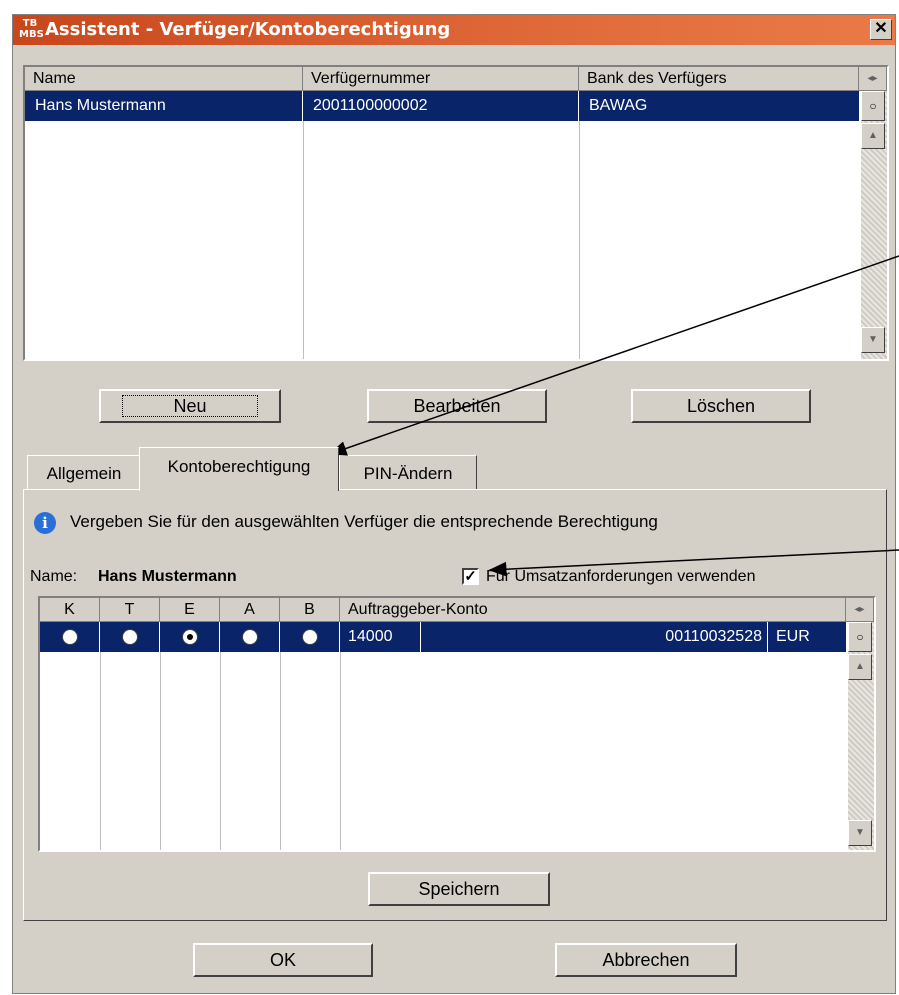 Image resolution: width=899 pixels, height=995 pixels. I want to click on cell-account-id: 14000, so click(370, 636).